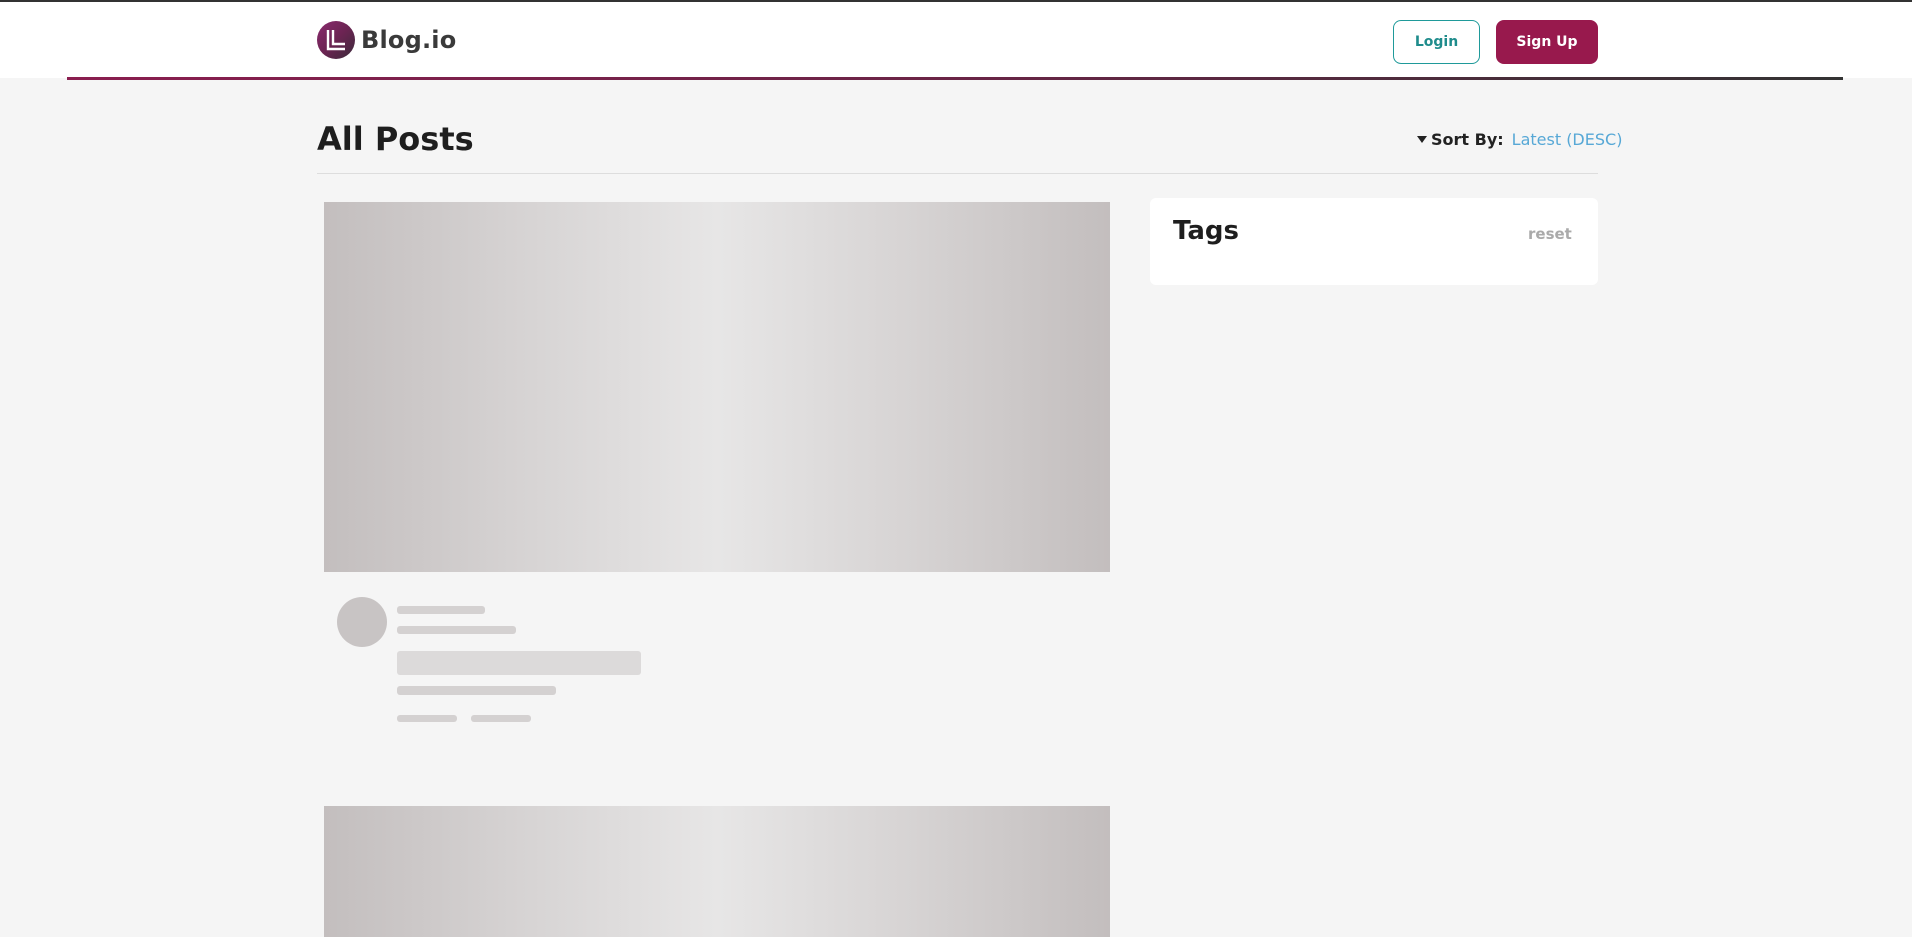 This screenshot has height=937, width=1912. I want to click on post-date-placeholder, so click(456, 630).